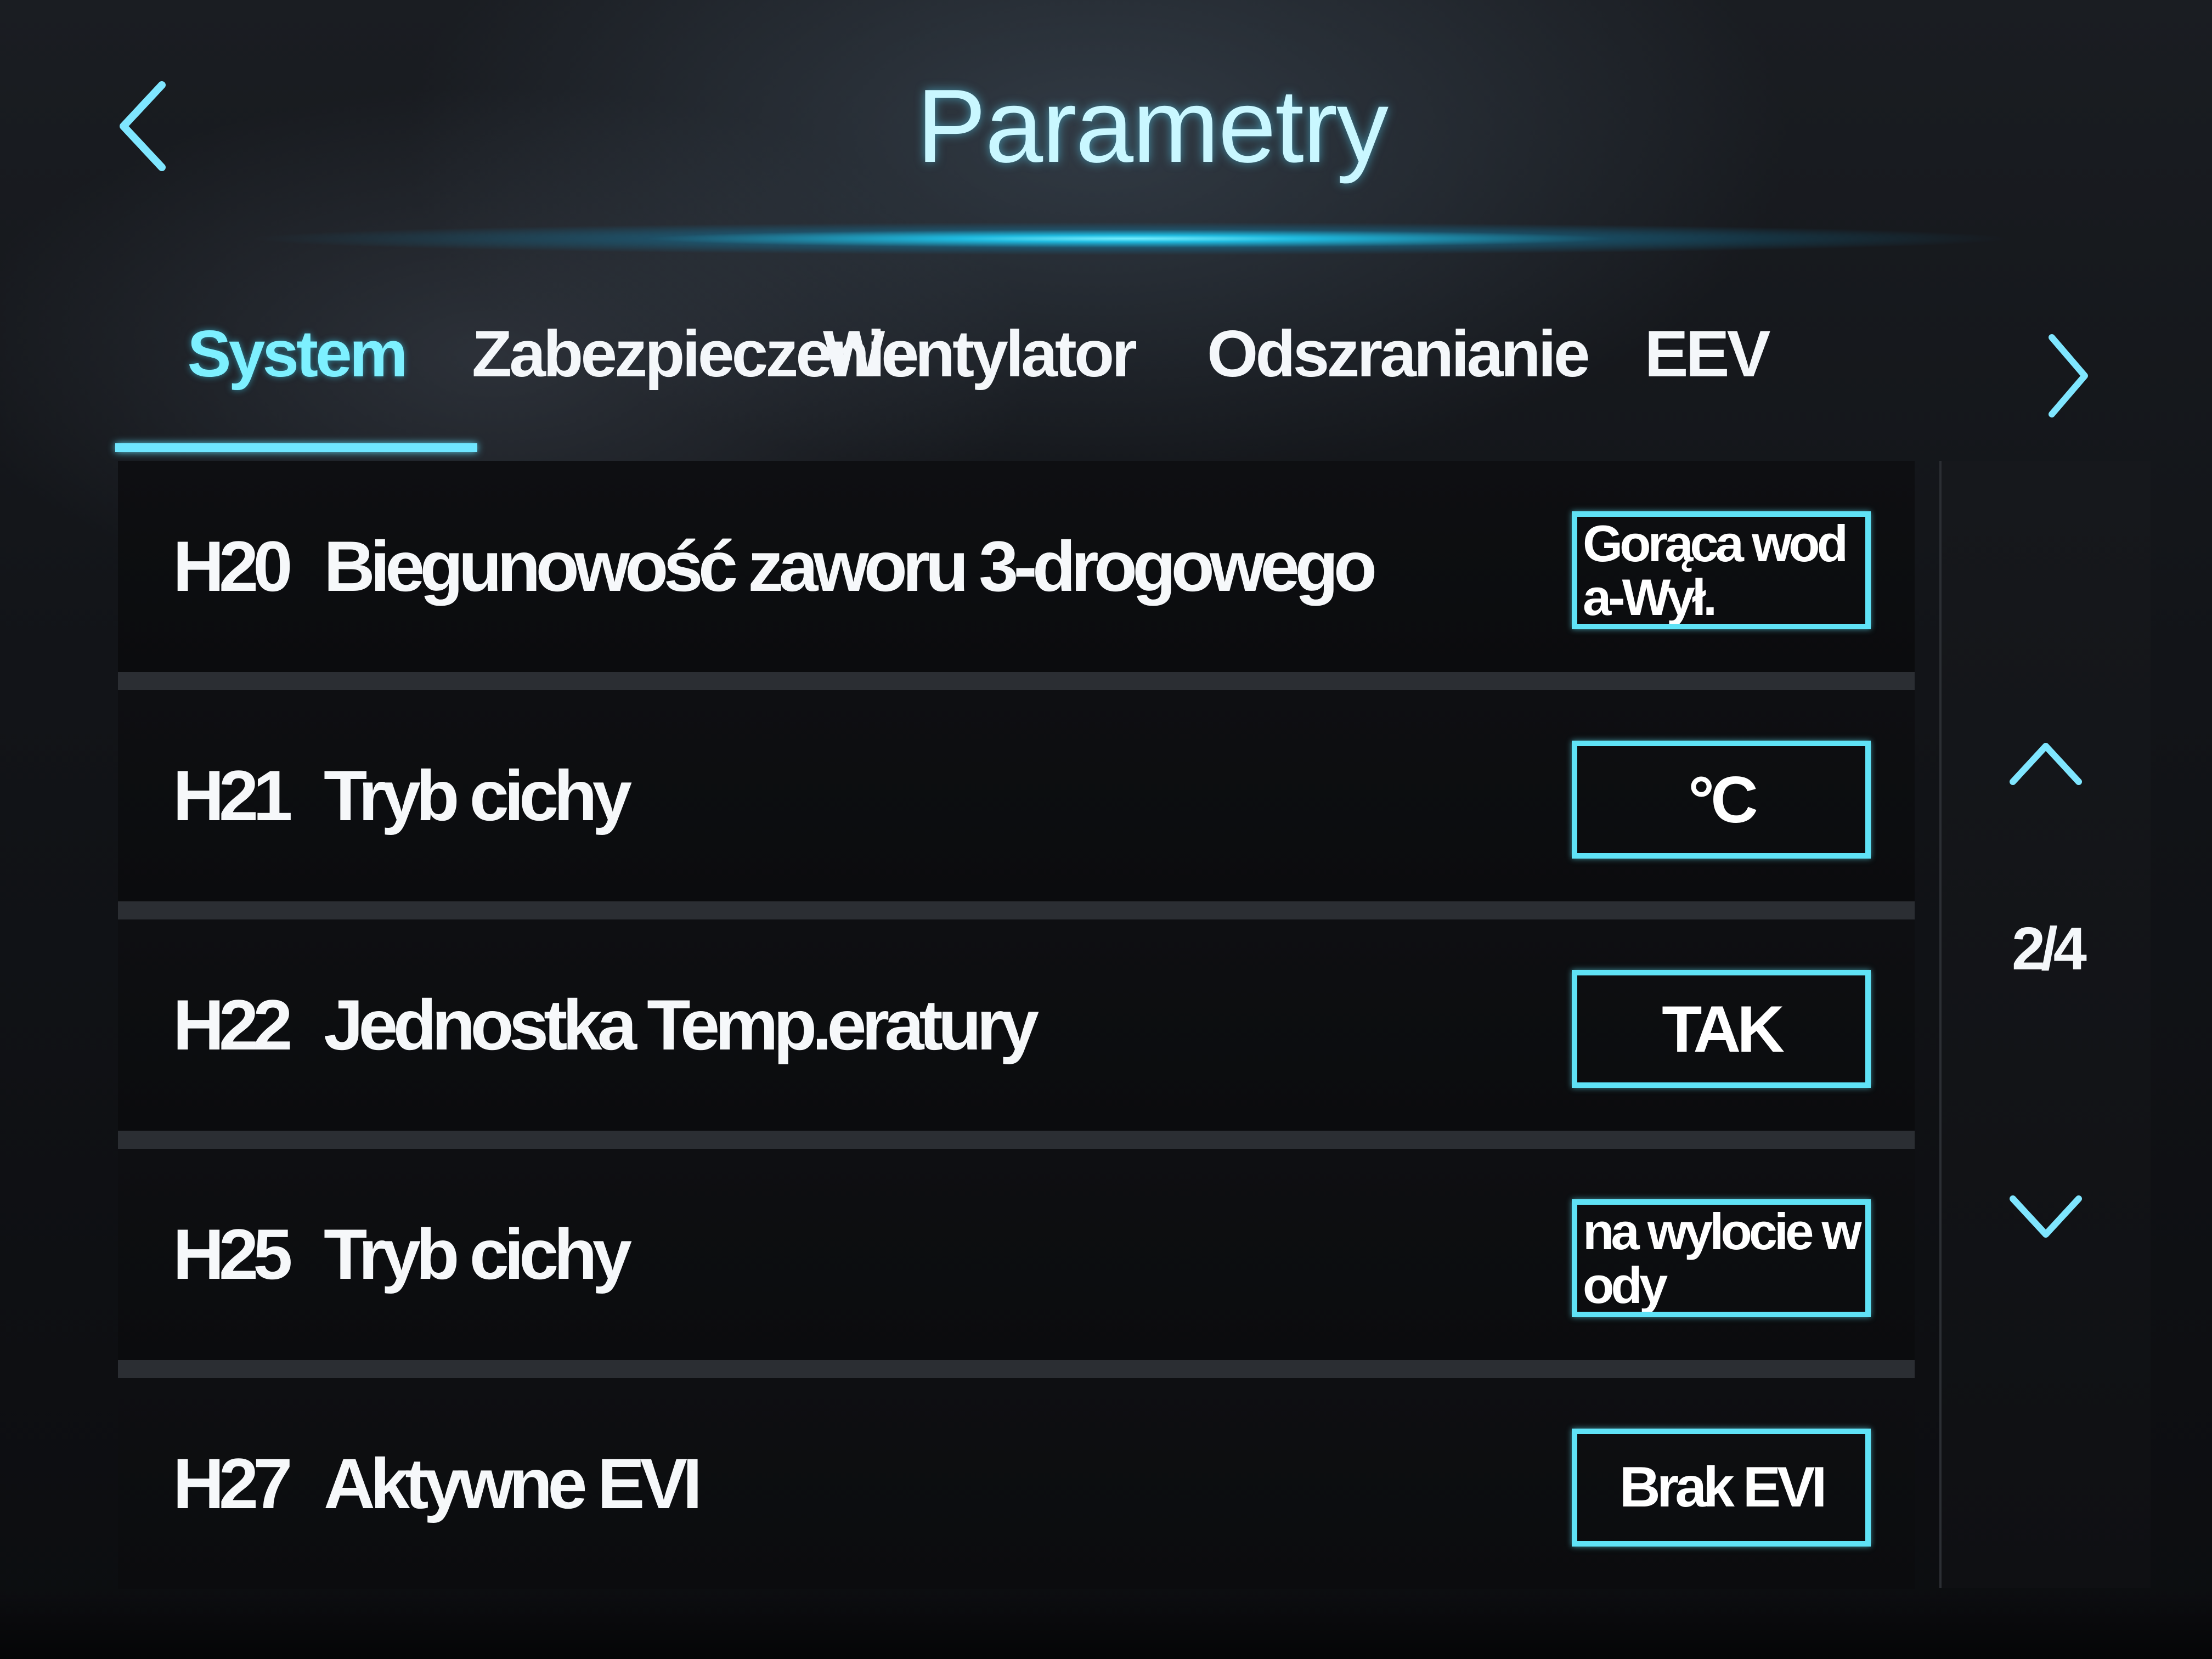  I want to click on pager: 2/4, so click(2045, 1024).